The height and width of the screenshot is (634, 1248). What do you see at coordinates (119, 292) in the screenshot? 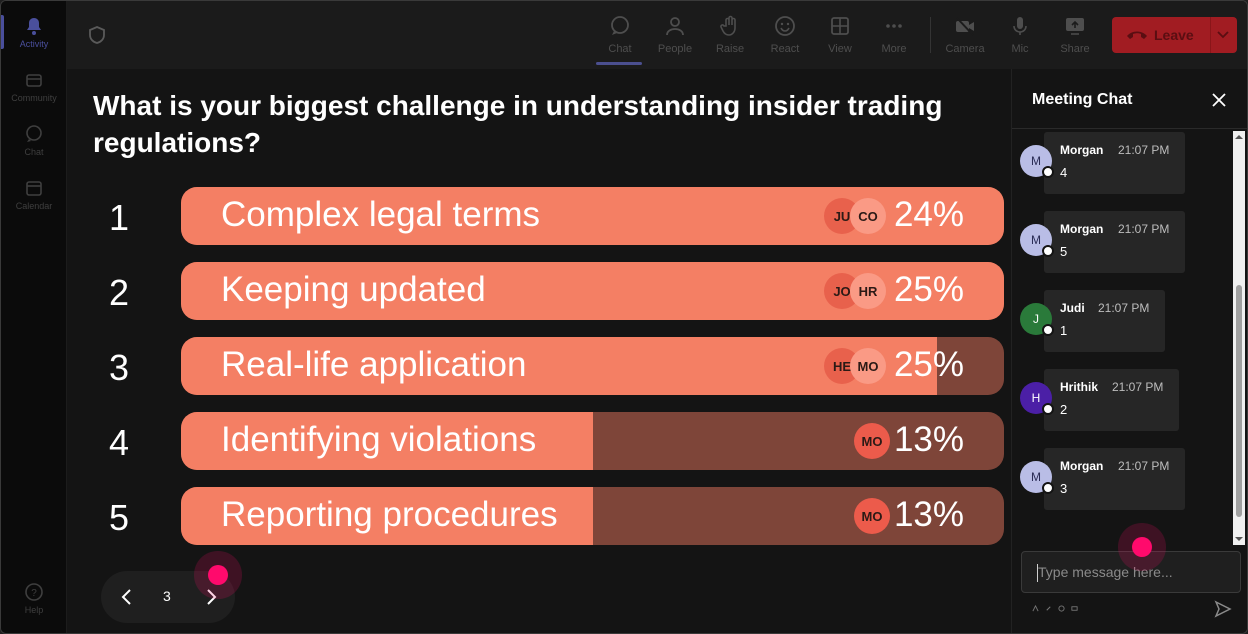
I see `option-number: 2` at bounding box center [119, 292].